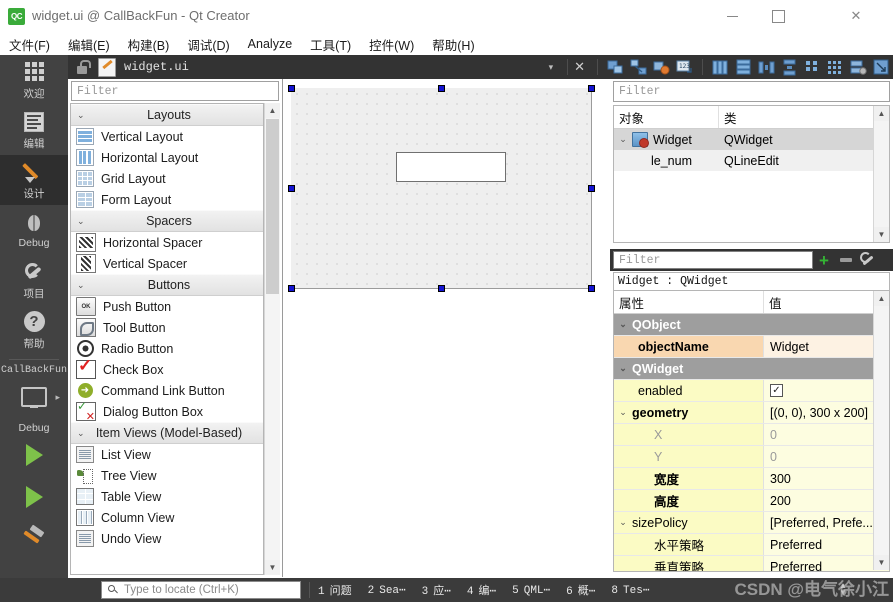 The image size is (893, 602). Describe the element at coordinates (843, 589) in the screenshot. I see `output-pane-toggle: ▲ ▼` at that location.